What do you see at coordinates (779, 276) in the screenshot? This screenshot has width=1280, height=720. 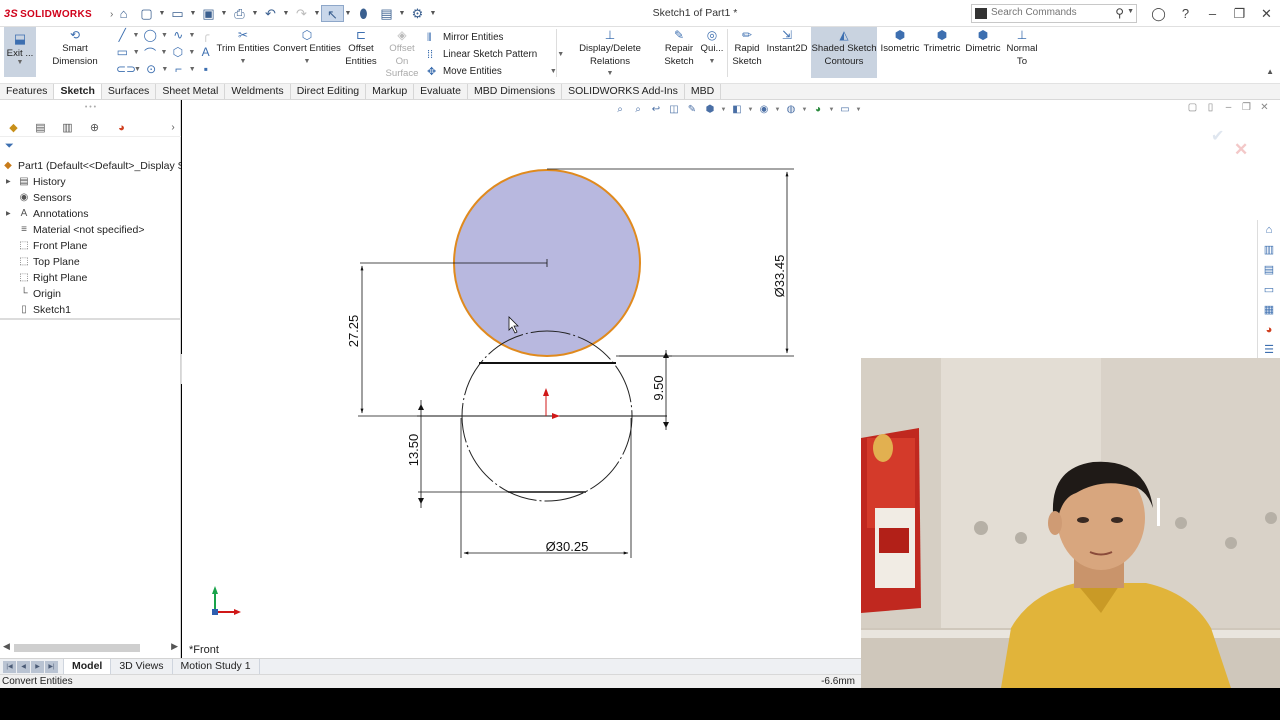 I see `dim-top-diameter: Ø33.45` at bounding box center [779, 276].